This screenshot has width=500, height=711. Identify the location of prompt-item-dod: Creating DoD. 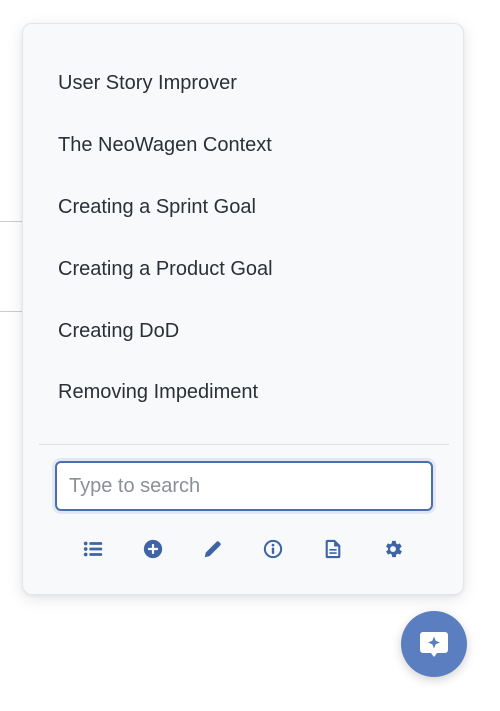
(118, 331).